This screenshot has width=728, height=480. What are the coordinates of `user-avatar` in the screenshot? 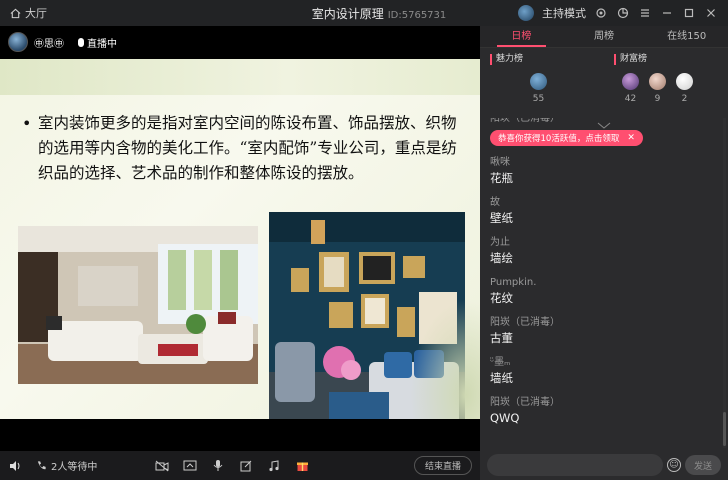 It's located at (526, 13).